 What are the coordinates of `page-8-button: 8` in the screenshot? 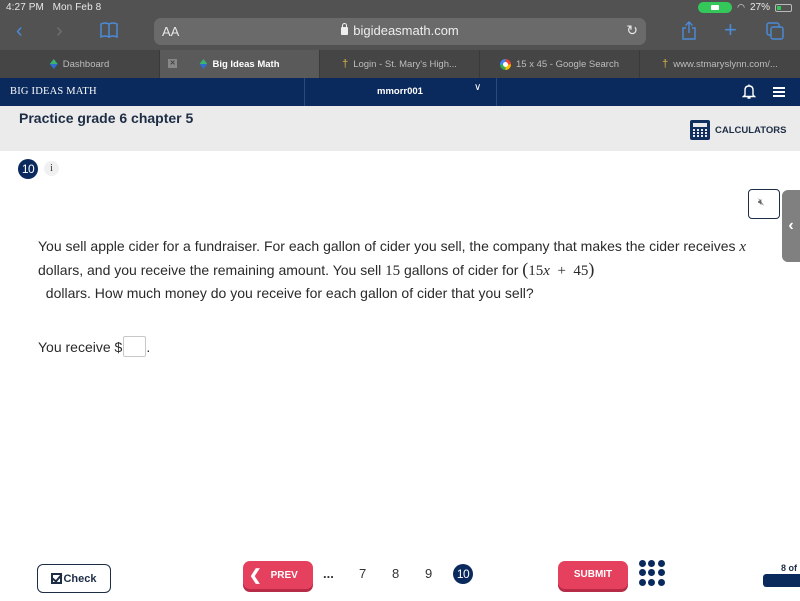 It's located at (395, 573).